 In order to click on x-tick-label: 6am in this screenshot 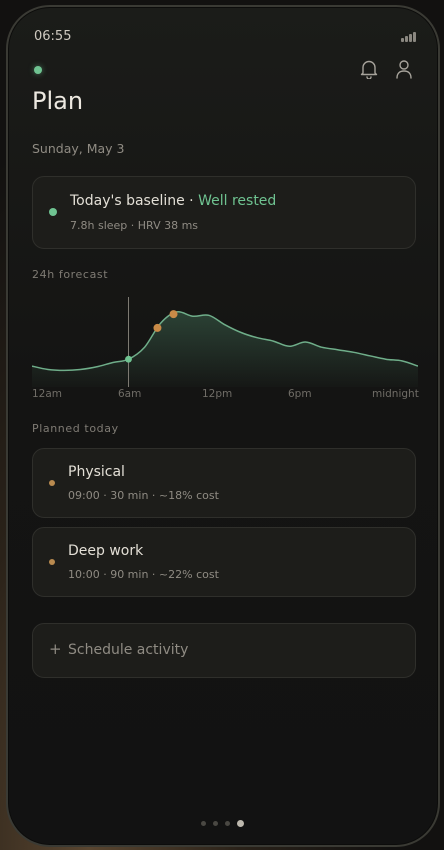, I will do `click(130, 394)`.